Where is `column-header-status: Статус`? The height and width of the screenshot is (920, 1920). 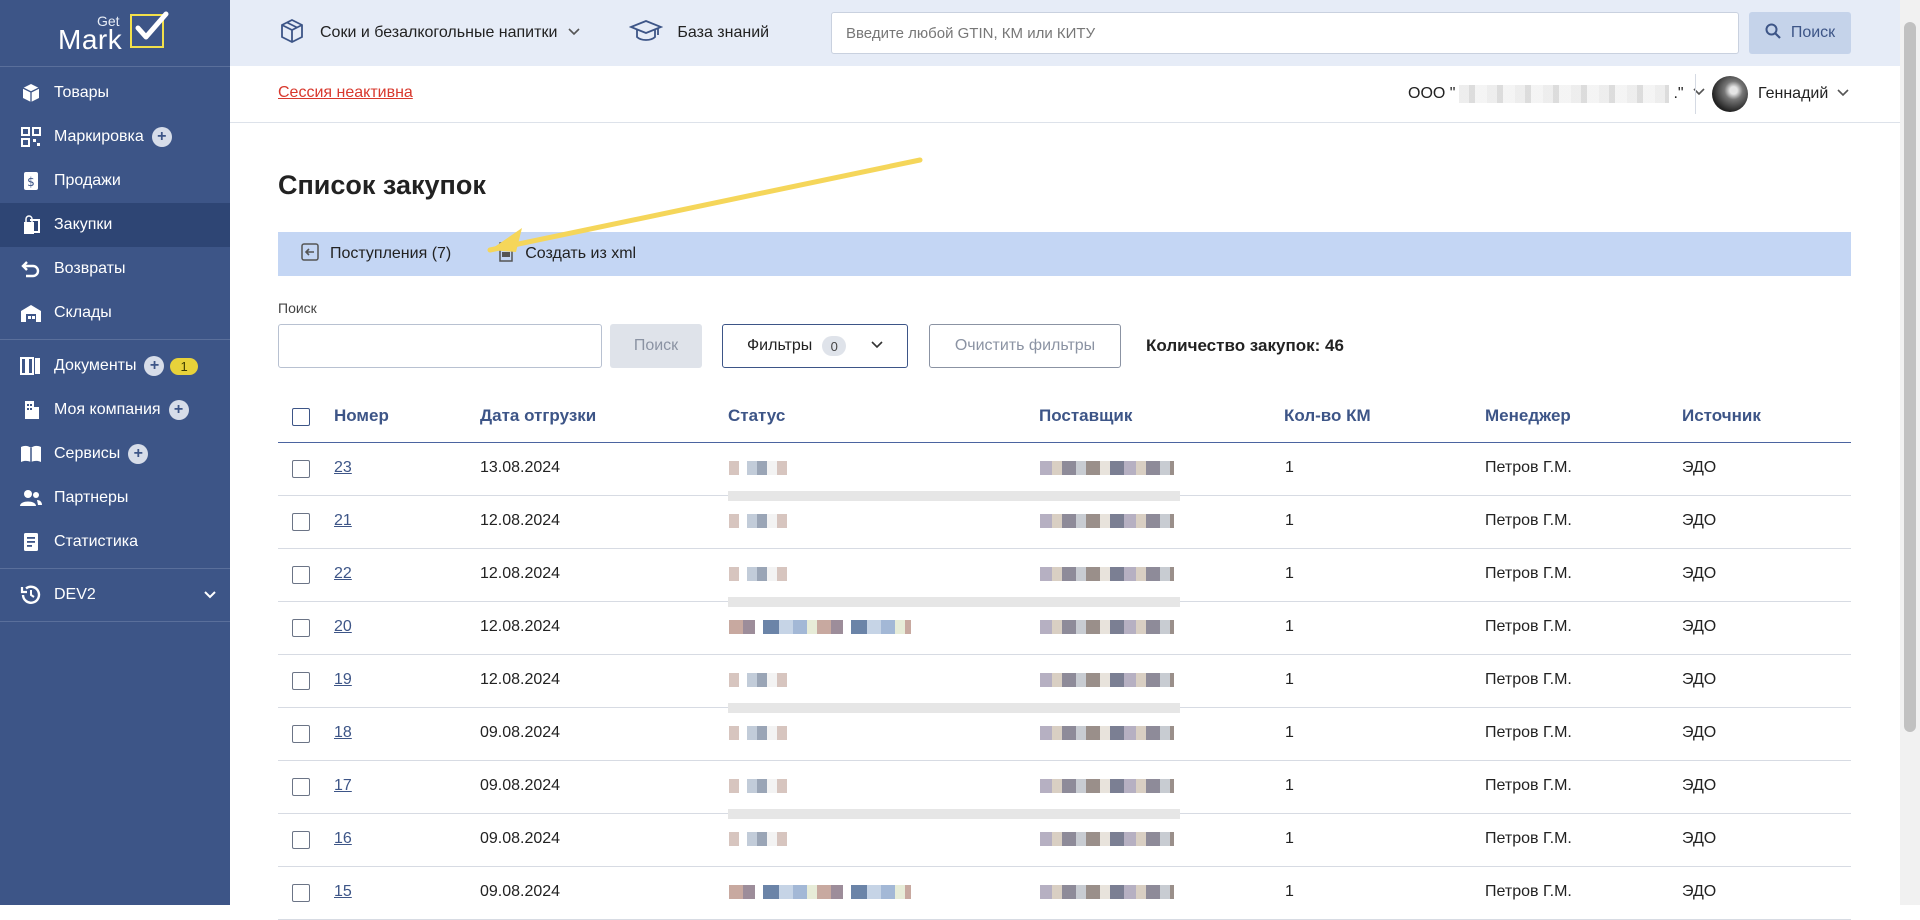
column-header-status: Статус is located at coordinates (756, 416).